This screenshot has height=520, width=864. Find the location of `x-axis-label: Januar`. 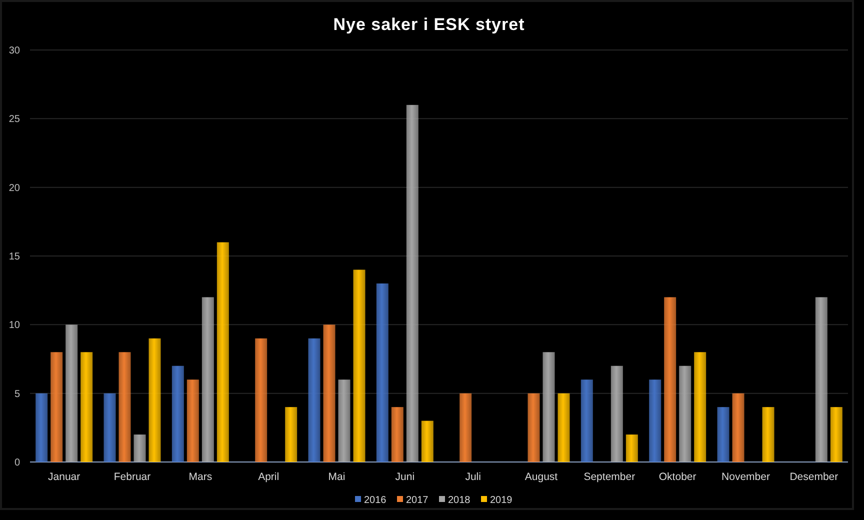

x-axis-label: Januar is located at coordinates (64, 477).